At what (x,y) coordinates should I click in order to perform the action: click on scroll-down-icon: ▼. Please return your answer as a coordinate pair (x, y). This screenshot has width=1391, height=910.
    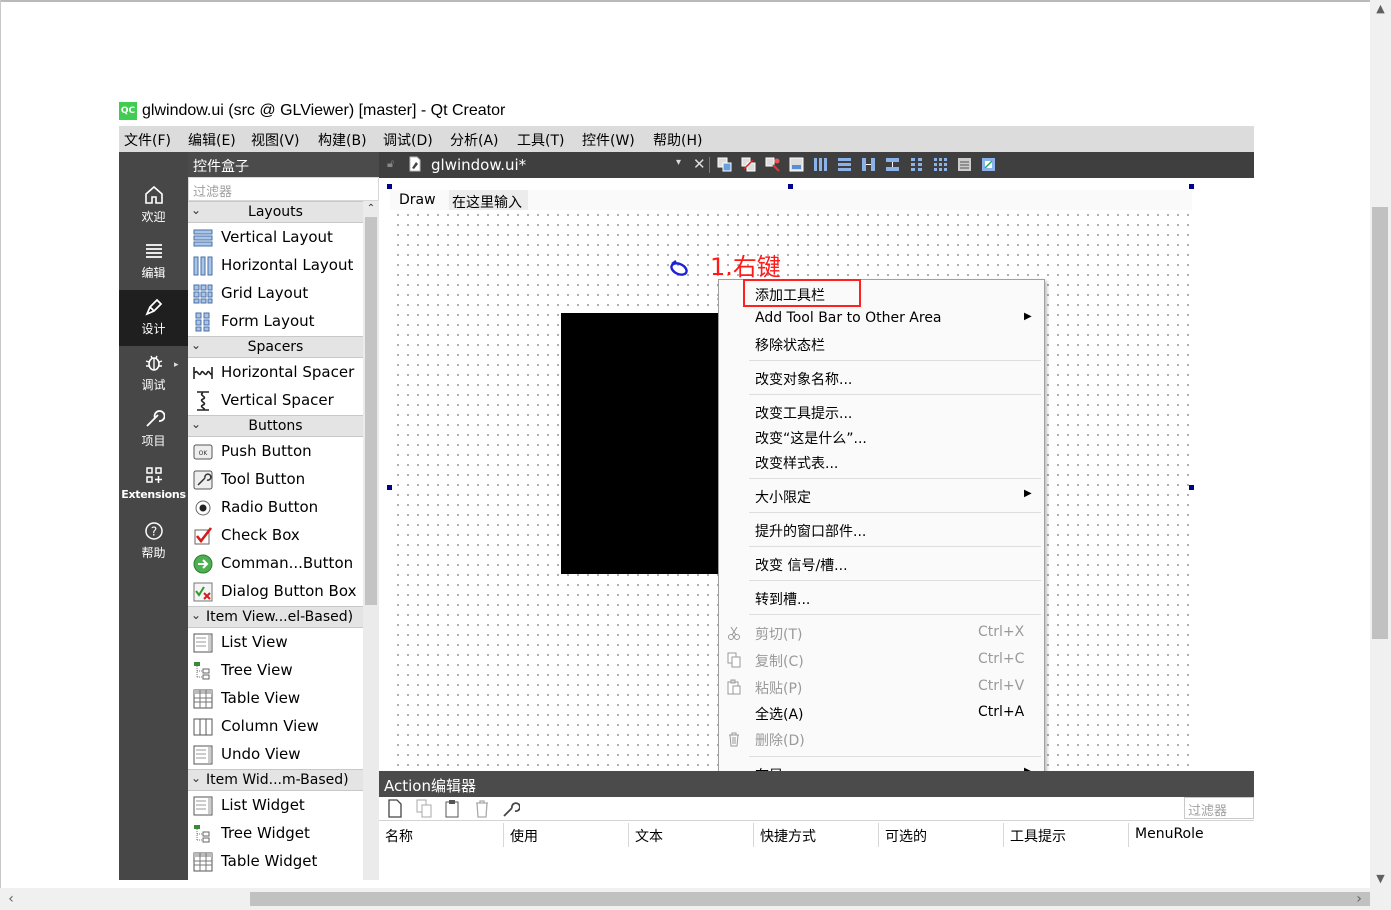
    Looking at the image, I should click on (1380, 879).